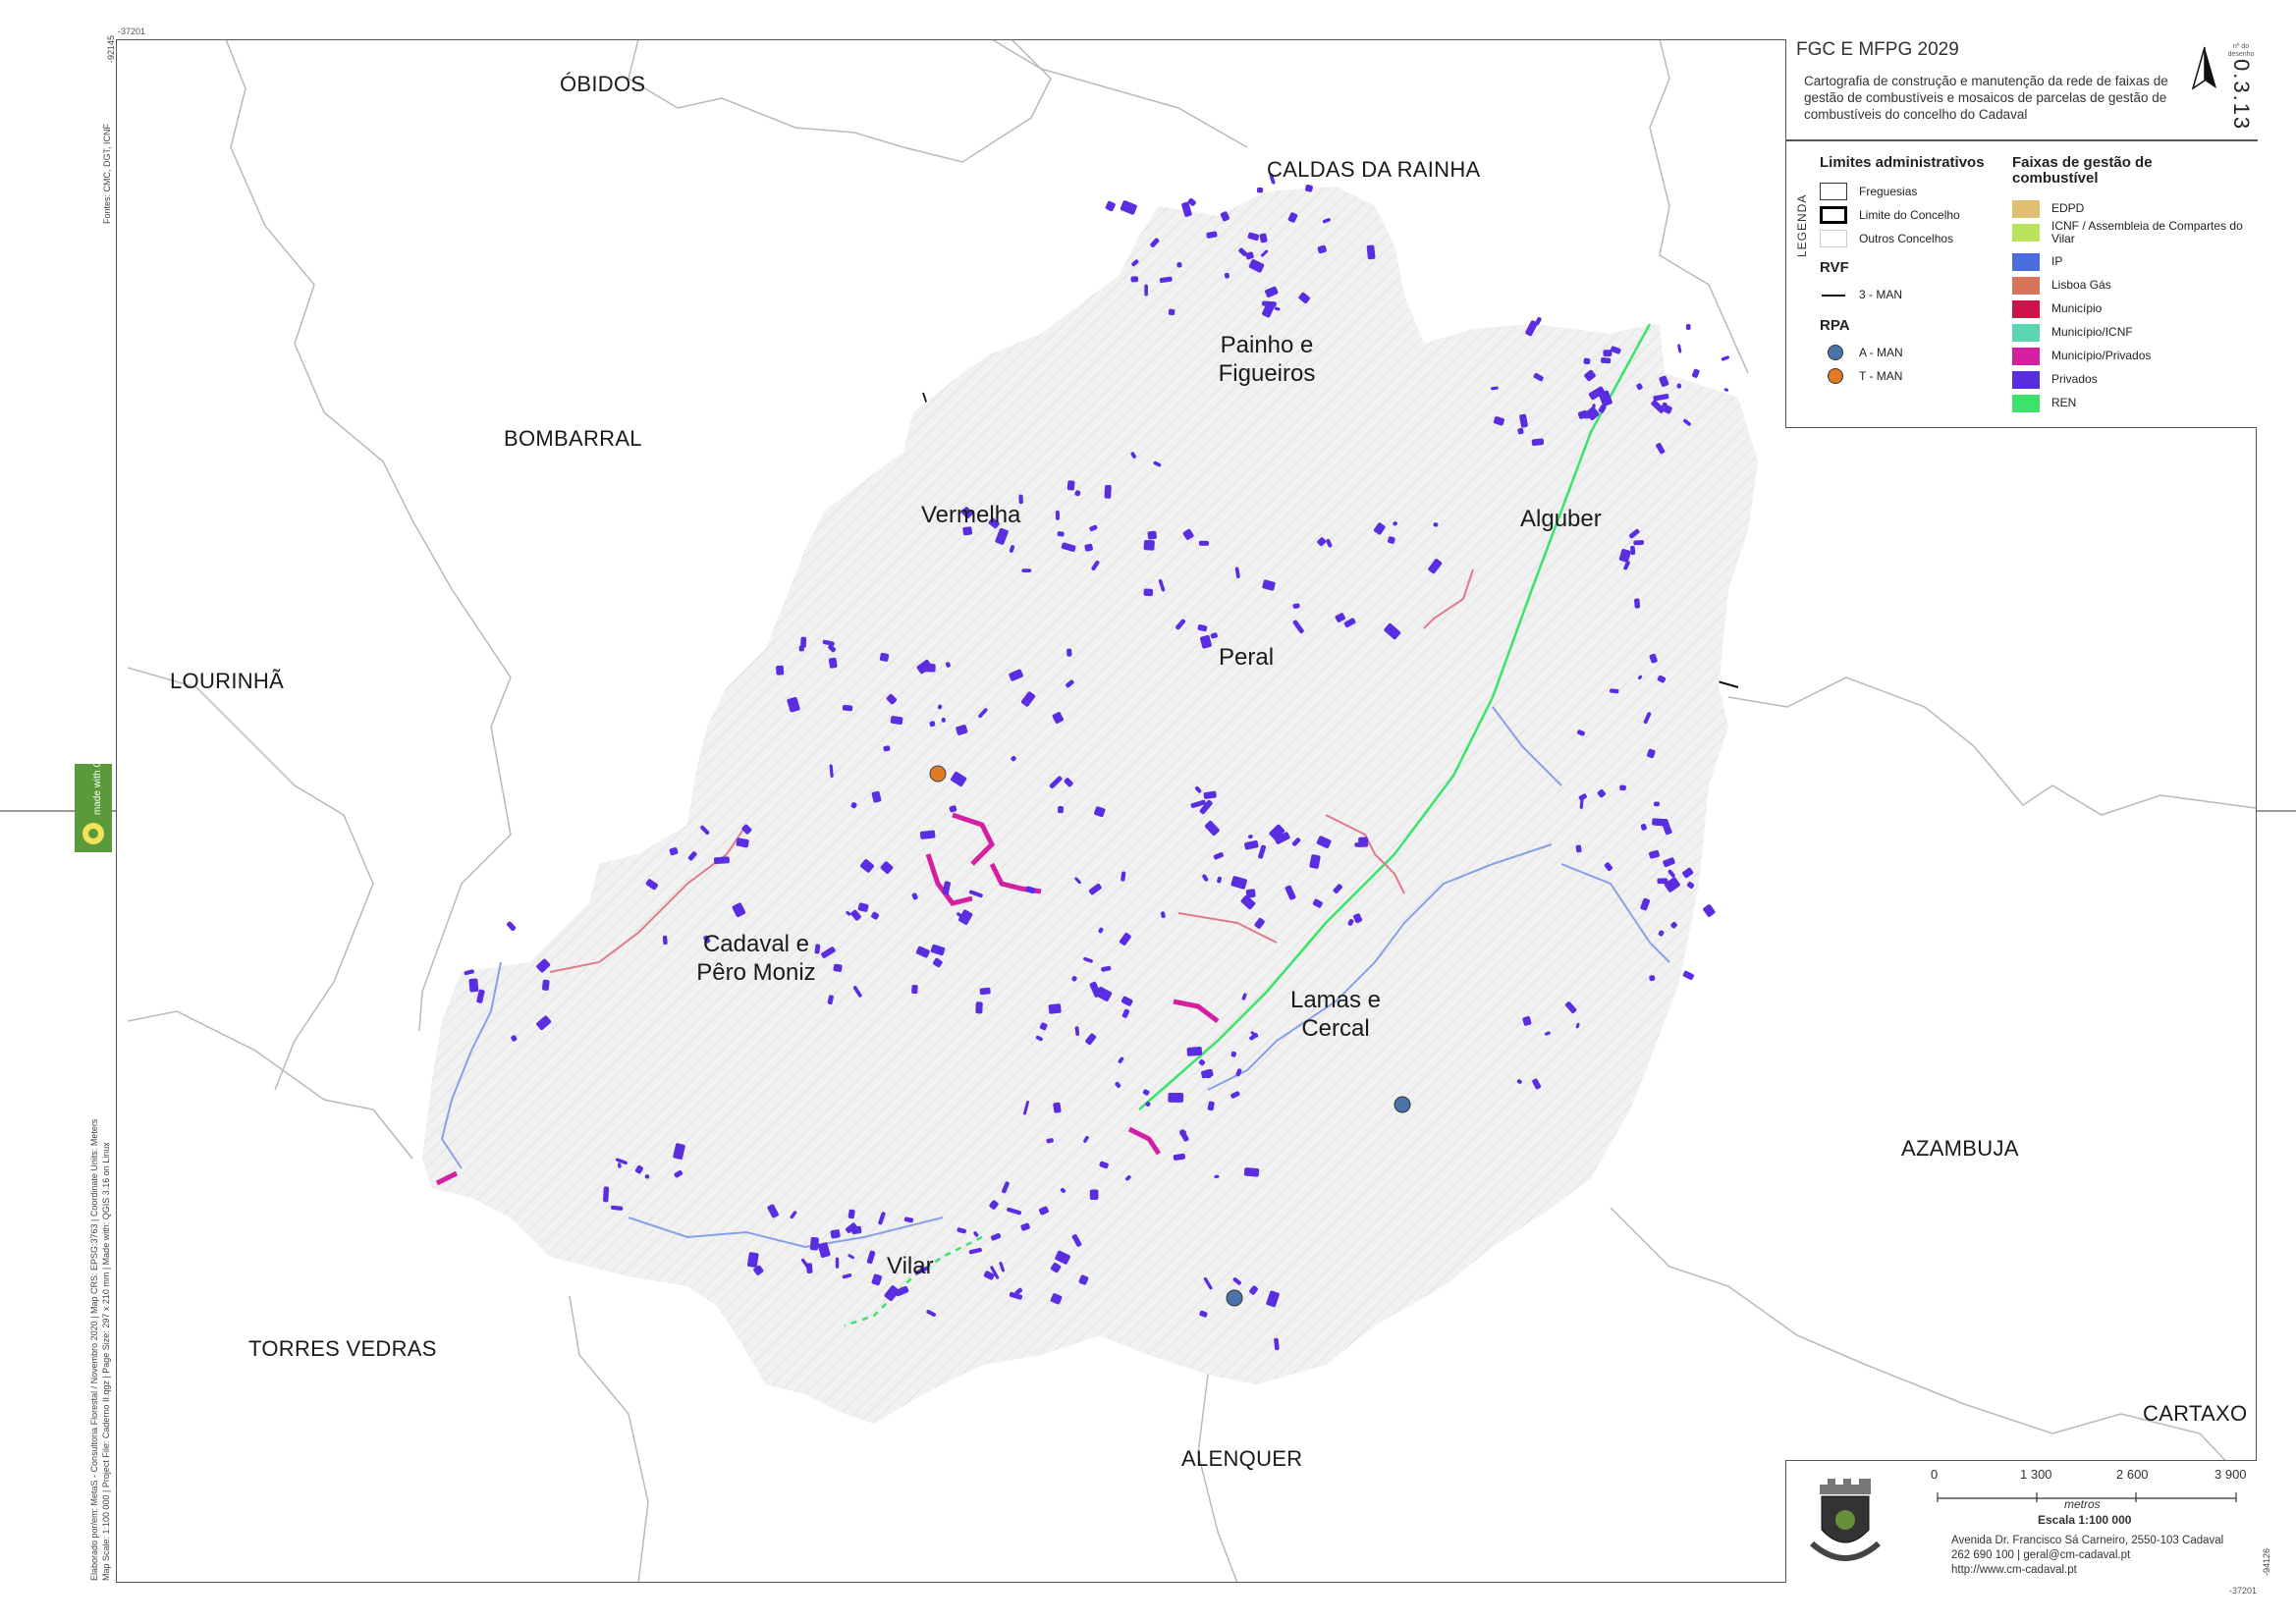 This screenshot has width=2296, height=1623. What do you see at coordinates (1881, 352) in the screenshot?
I see `legend-item: A - MAN` at bounding box center [1881, 352].